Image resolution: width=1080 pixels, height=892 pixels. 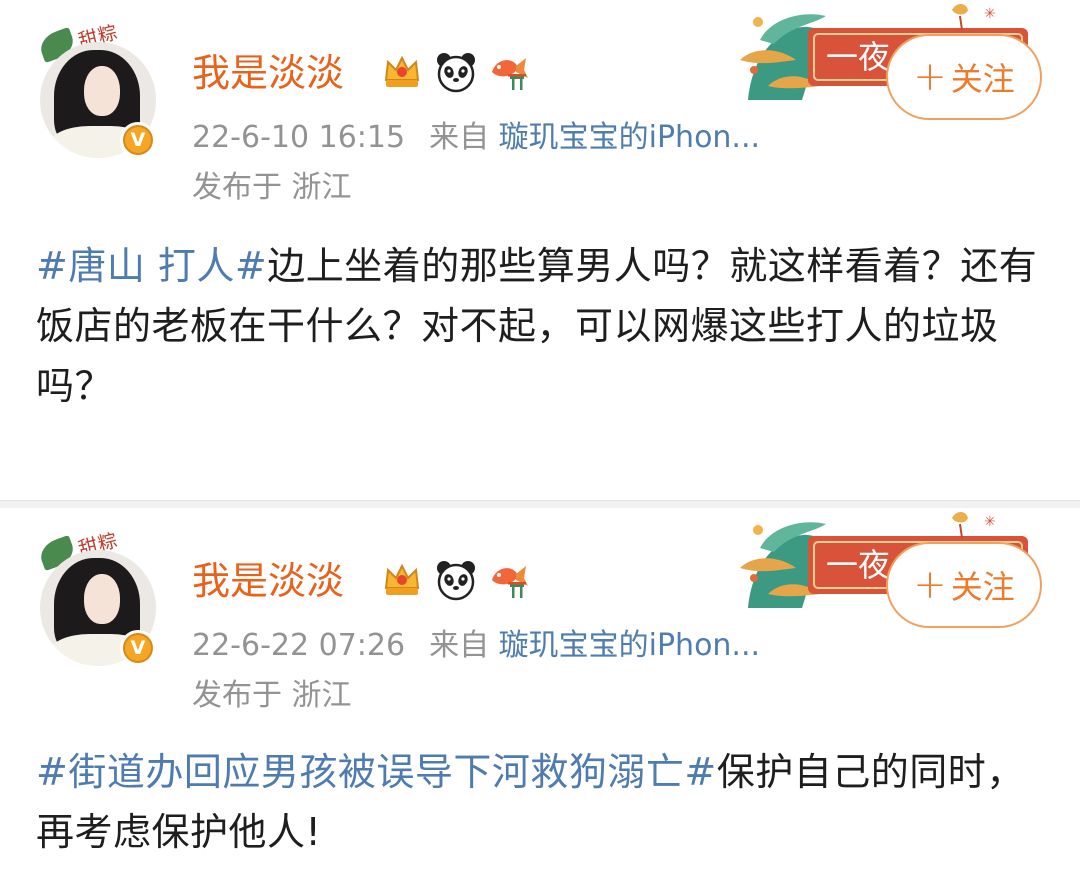 I want to click on topic-hashtag-link: #唐山 打人#, so click(x=151, y=266).